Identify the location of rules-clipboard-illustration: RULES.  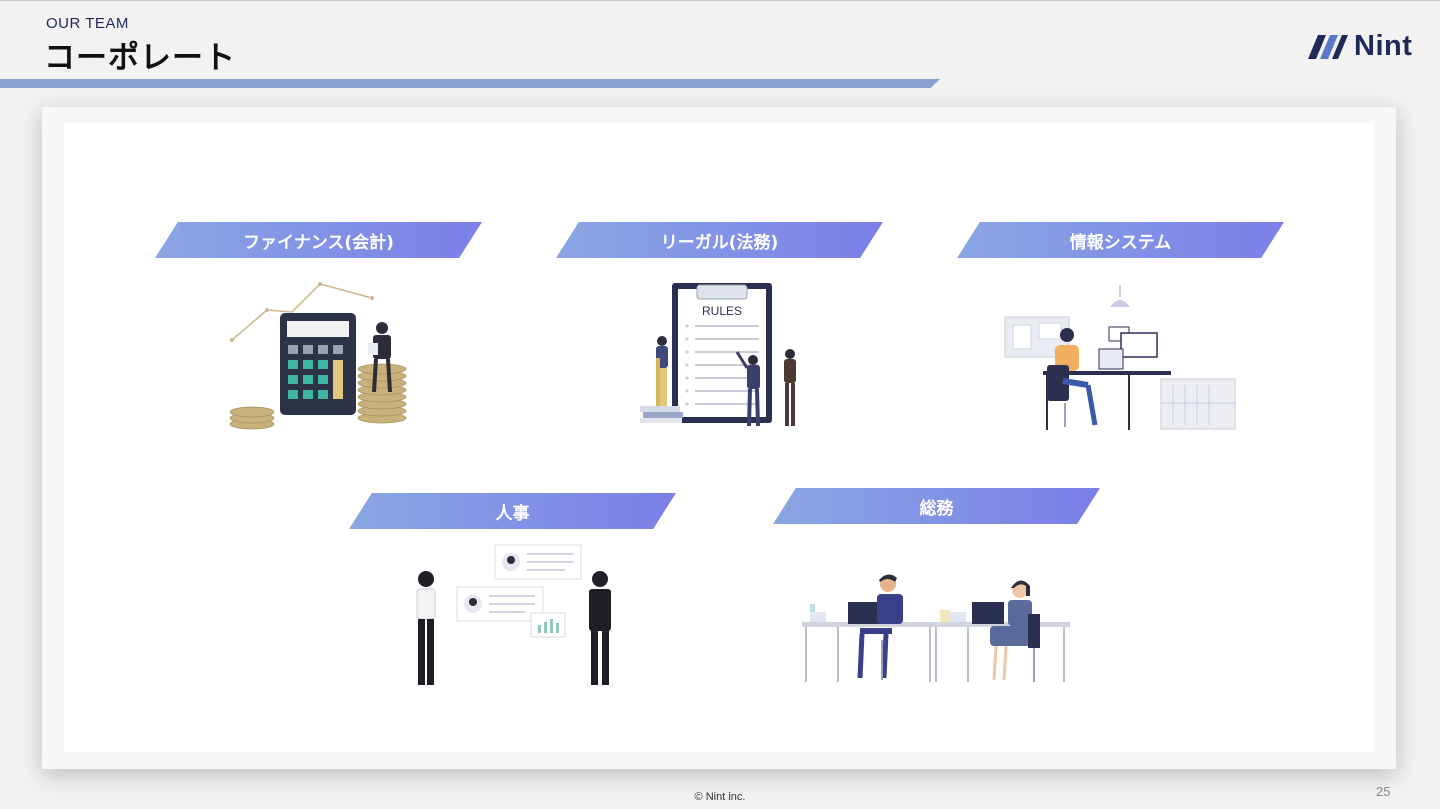
(718, 355).